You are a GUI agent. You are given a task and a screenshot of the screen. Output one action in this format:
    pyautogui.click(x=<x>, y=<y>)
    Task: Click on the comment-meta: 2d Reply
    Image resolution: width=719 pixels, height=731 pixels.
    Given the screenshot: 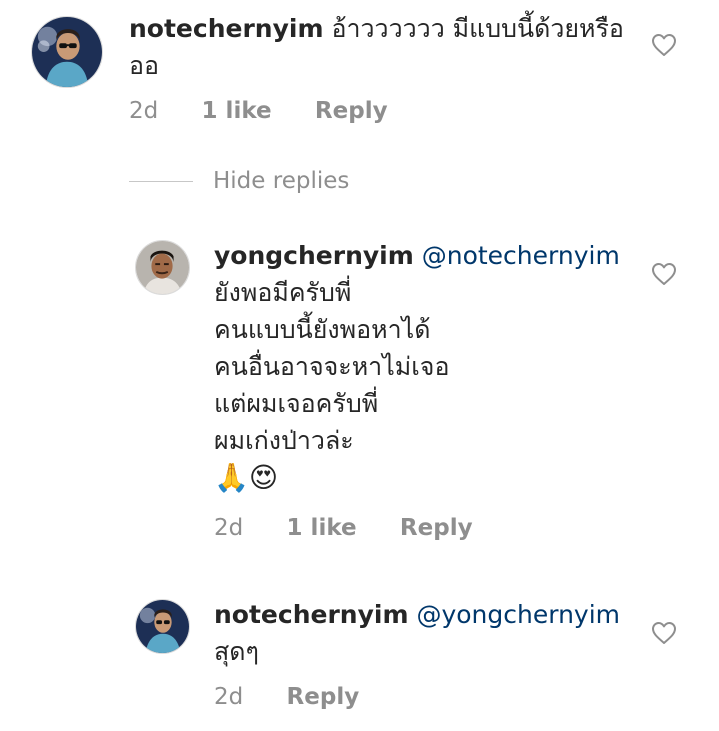 What is the action you would take?
    pyautogui.click(x=304, y=697)
    